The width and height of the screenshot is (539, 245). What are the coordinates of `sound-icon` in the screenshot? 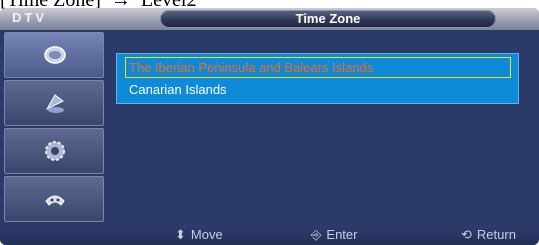 It's located at (54, 103).